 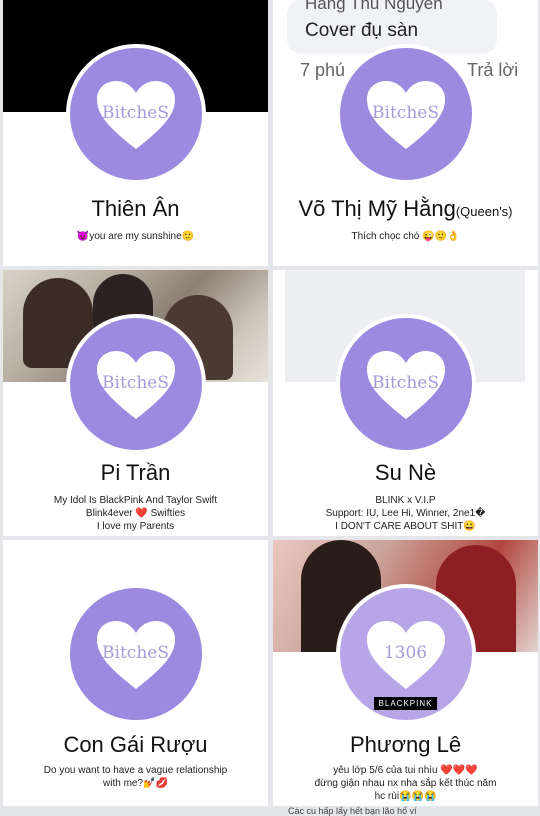 What do you see at coordinates (135, 209) in the screenshot?
I see `friend-name: Thiên Ân` at bounding box center [135, 209].